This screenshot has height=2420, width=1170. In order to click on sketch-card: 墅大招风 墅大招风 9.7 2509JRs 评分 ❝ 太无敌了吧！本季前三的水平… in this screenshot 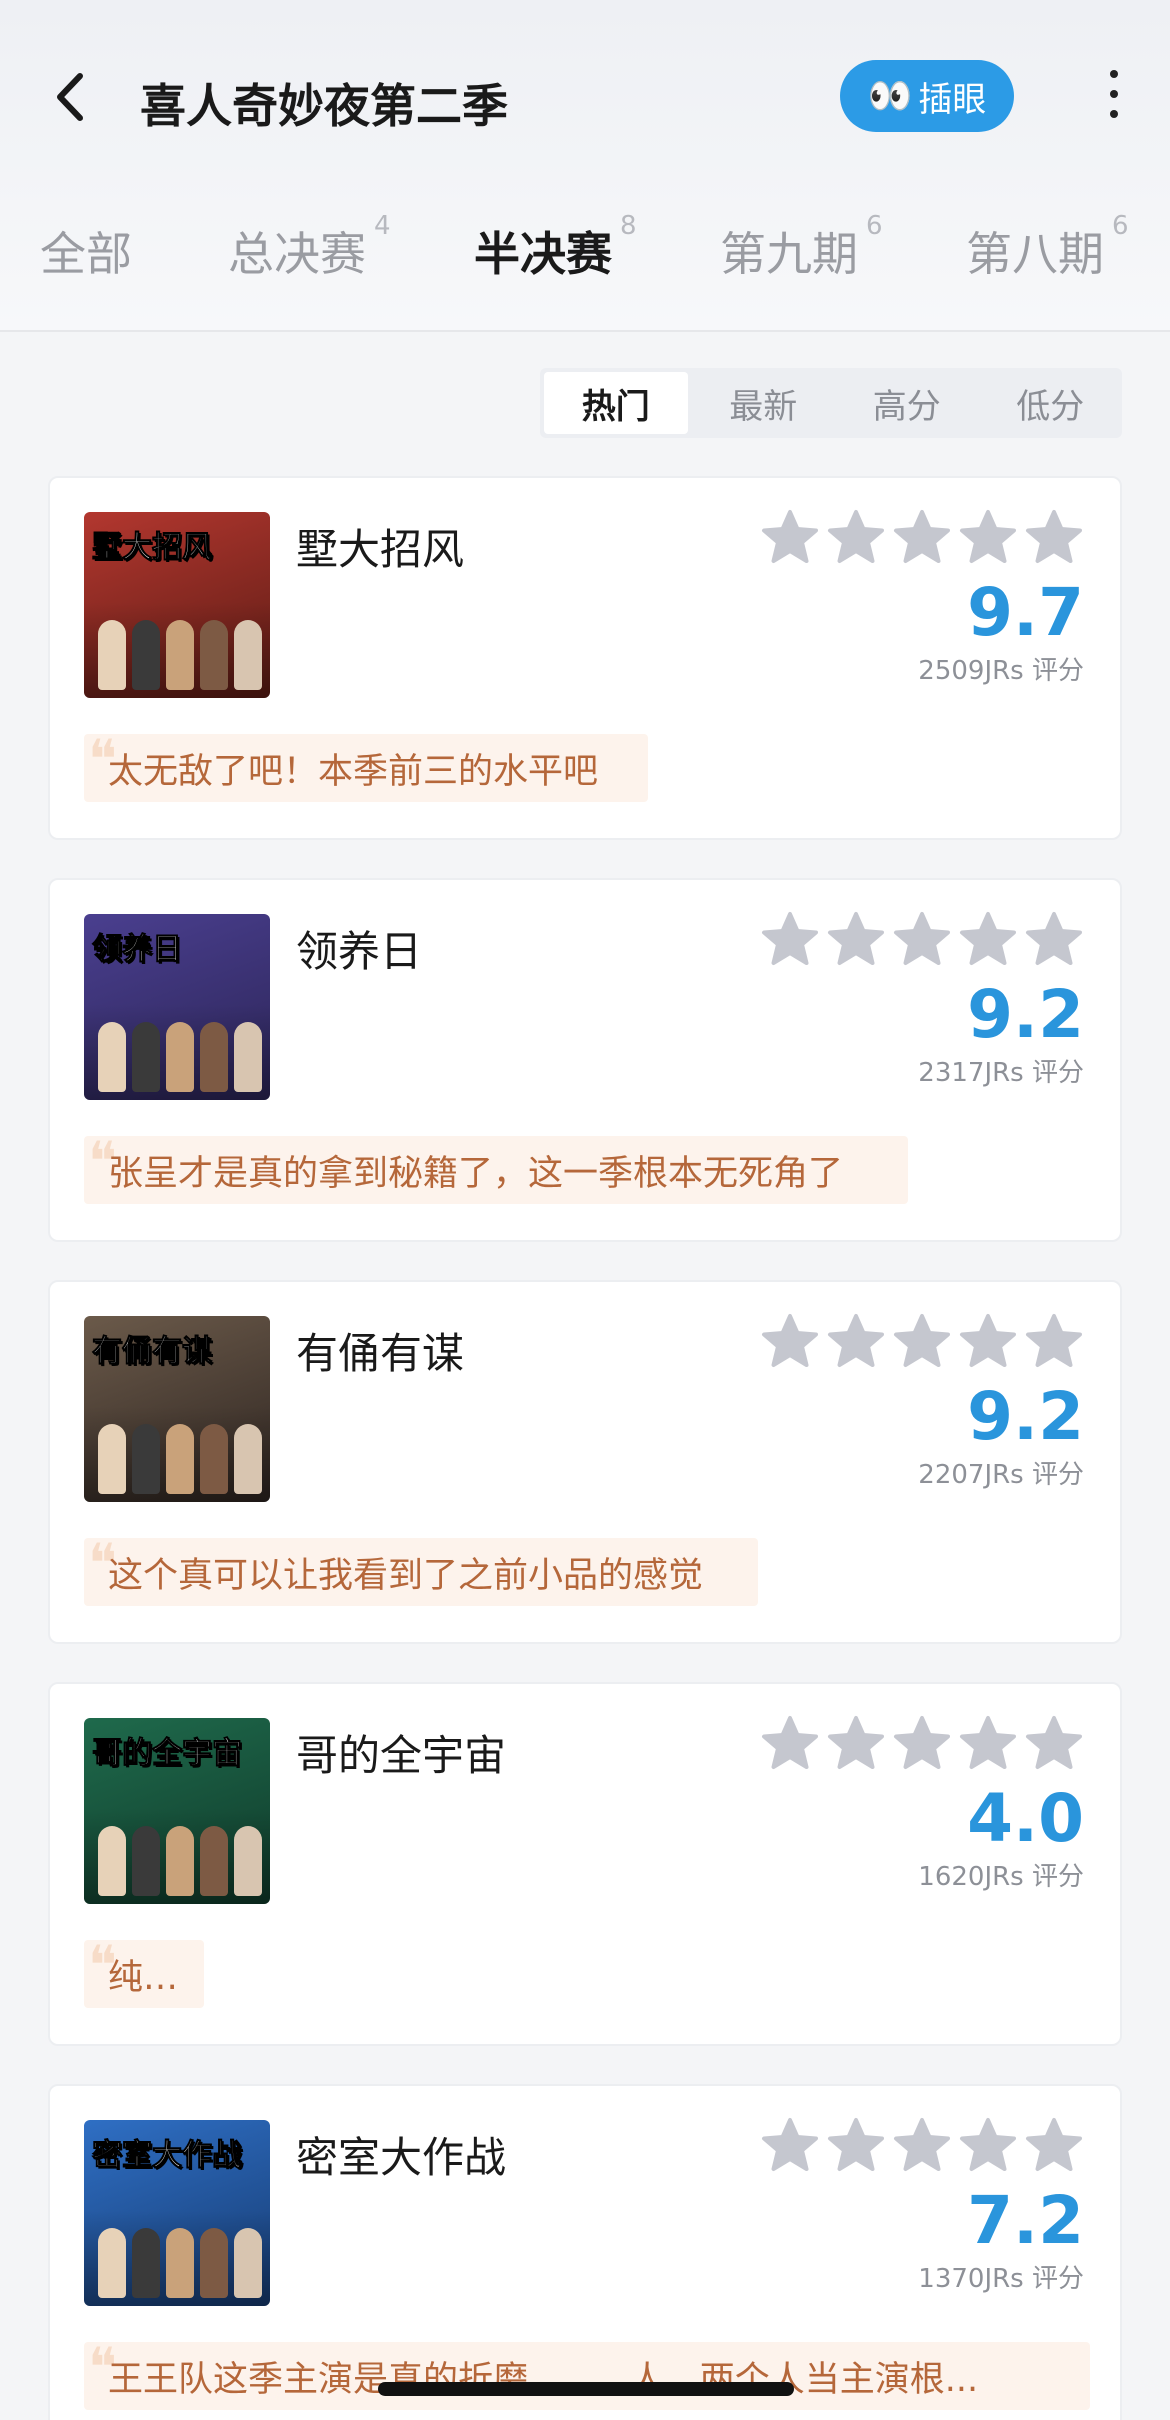, I will do `click(585, 658)`.